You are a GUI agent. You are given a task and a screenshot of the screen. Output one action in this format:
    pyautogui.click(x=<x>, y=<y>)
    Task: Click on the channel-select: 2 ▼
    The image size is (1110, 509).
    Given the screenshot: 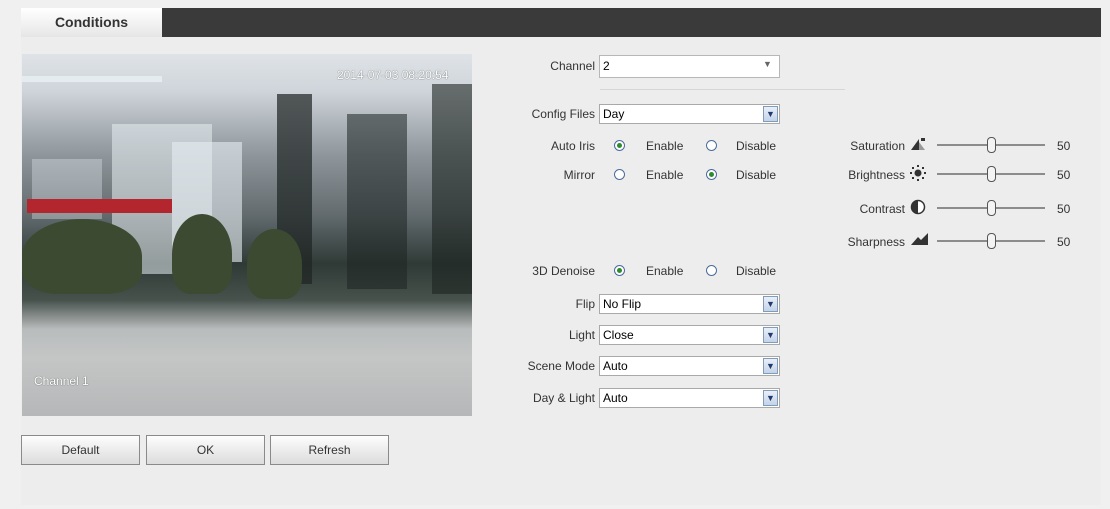 What is the action you would take?
    pyautogui.click(x=689, y=66)
    